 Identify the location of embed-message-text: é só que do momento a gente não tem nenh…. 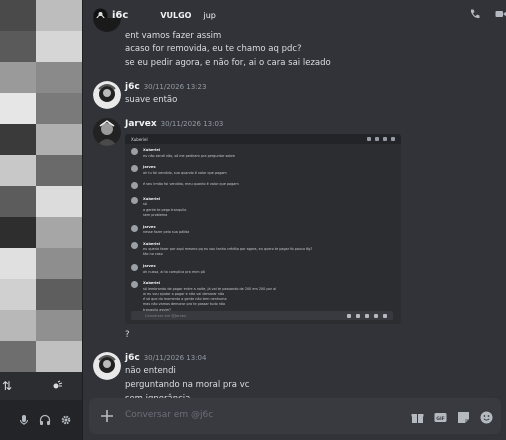
(185, 299).